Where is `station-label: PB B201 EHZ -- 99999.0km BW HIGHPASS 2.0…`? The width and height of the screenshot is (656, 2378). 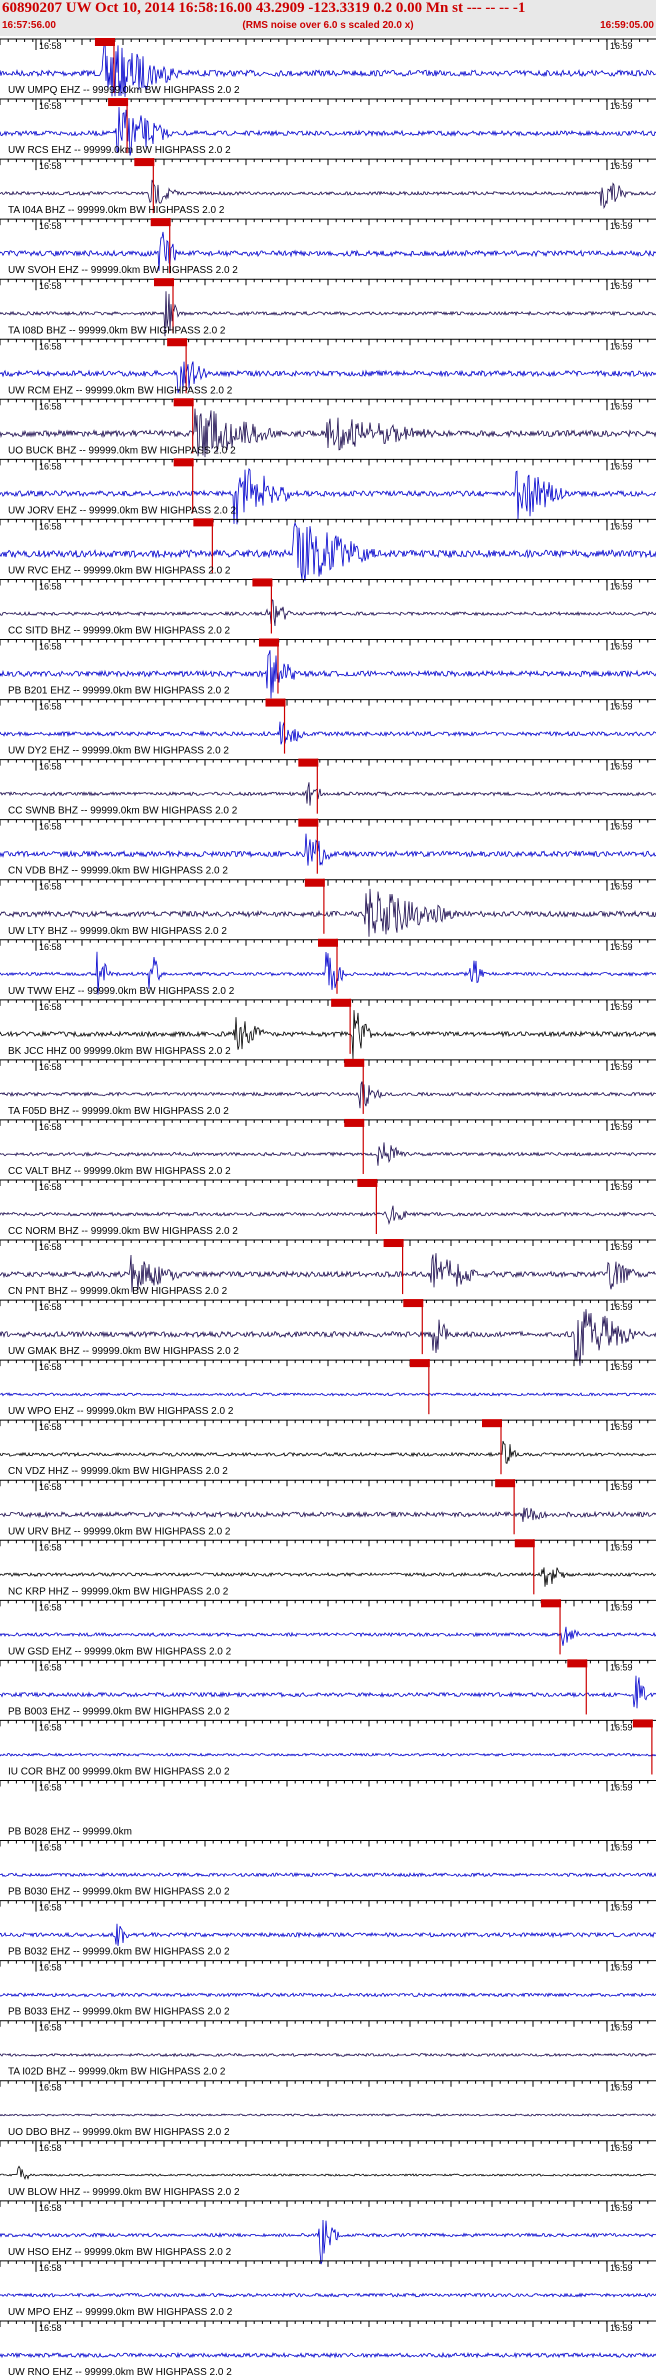
station-label: PB B201 EHZ -- 99999.0km BW HIGHPASS 2.0… is located at coordinates (119, 691).